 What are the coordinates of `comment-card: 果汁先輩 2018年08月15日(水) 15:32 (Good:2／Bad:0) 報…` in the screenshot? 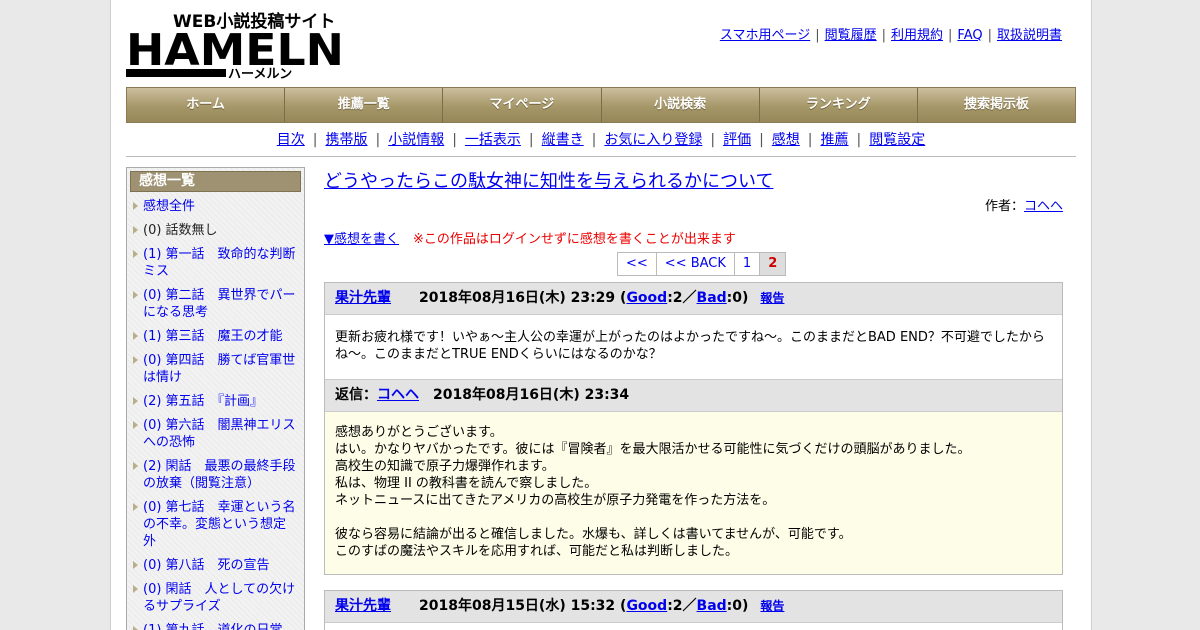 It's located at (693, 610).